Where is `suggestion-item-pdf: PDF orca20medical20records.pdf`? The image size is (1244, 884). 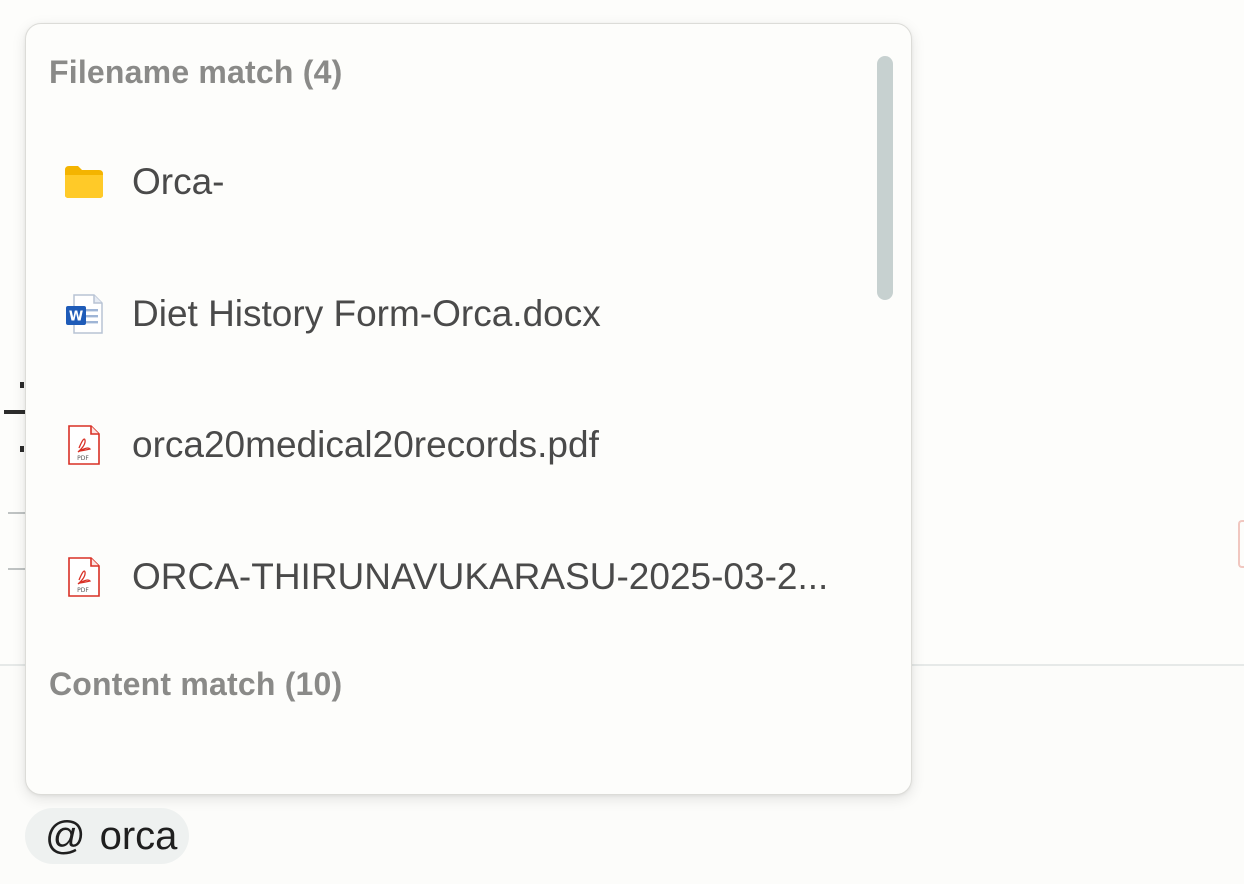 suggestion-item-pdf: PDF orca20medical20records.pdf is located at coordinates (446, 445).